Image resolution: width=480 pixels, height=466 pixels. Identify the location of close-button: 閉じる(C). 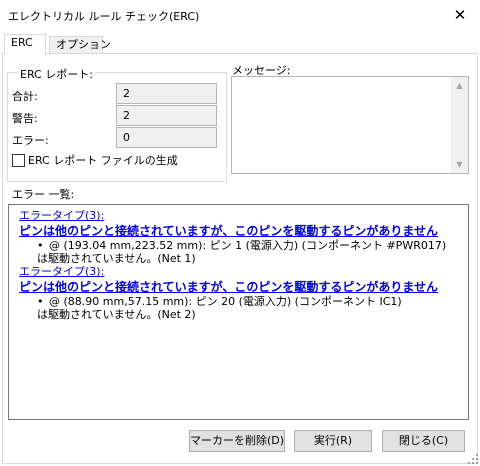
(423, 441).